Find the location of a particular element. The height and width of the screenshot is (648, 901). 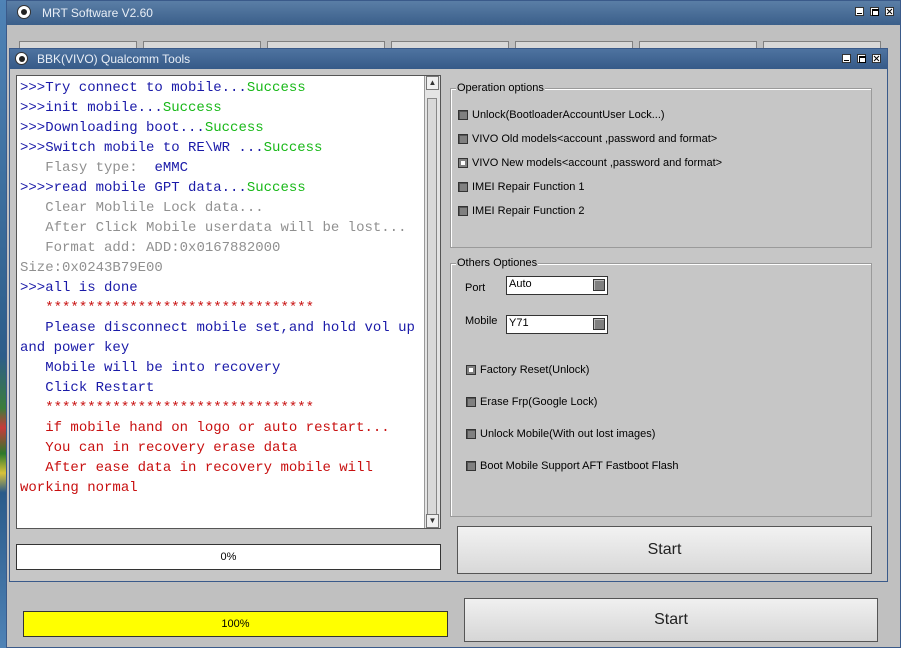

log-line: >>>>read mobile GPT data...Success is located at coordinates (221, 188).